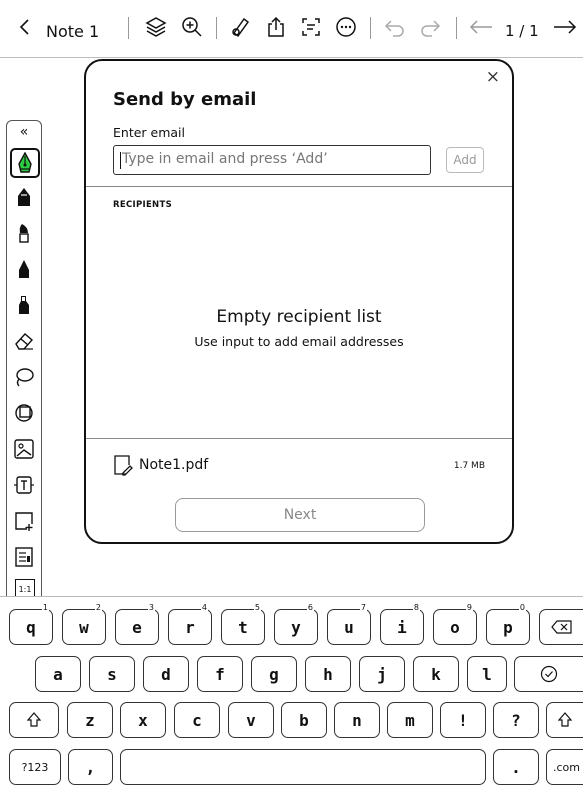 The height and width of the screenshot is (800, 583). Describe the element at coordinates (24, 341) in the screenshot. I see `eraser-icon` at that location.